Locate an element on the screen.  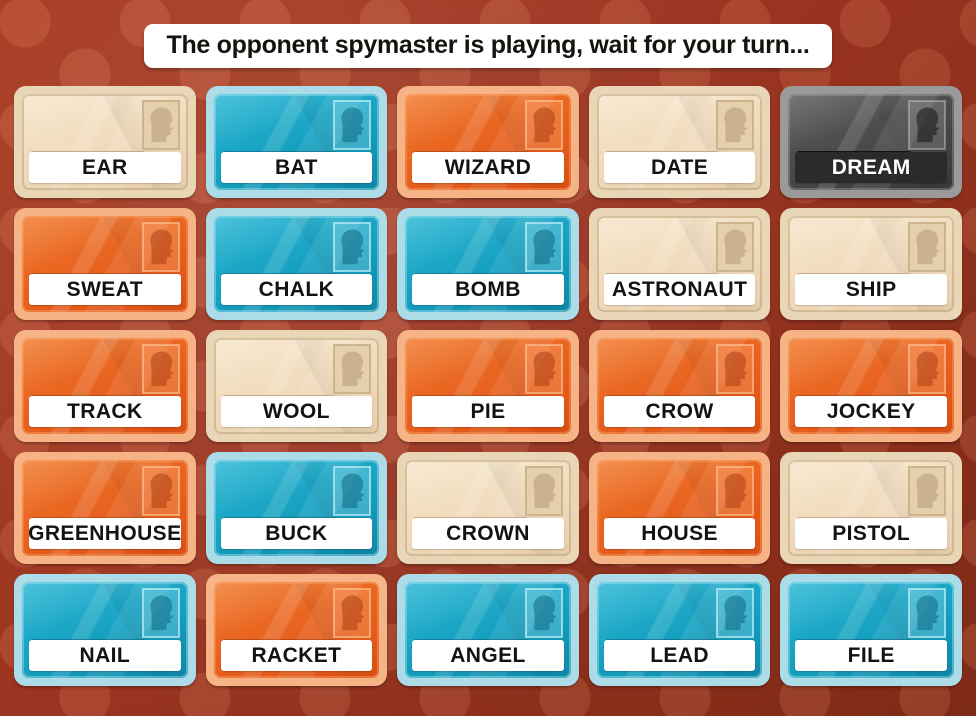
card-word-label: DREAM is located at coordinates (871, 167).